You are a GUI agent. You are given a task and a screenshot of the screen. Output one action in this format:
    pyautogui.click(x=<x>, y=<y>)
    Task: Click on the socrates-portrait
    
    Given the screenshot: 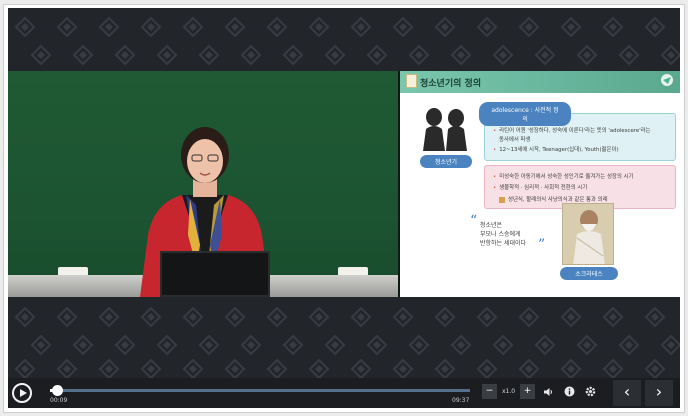 What is the action you would take?
    pyautogui.click(x=588, y=234)
    